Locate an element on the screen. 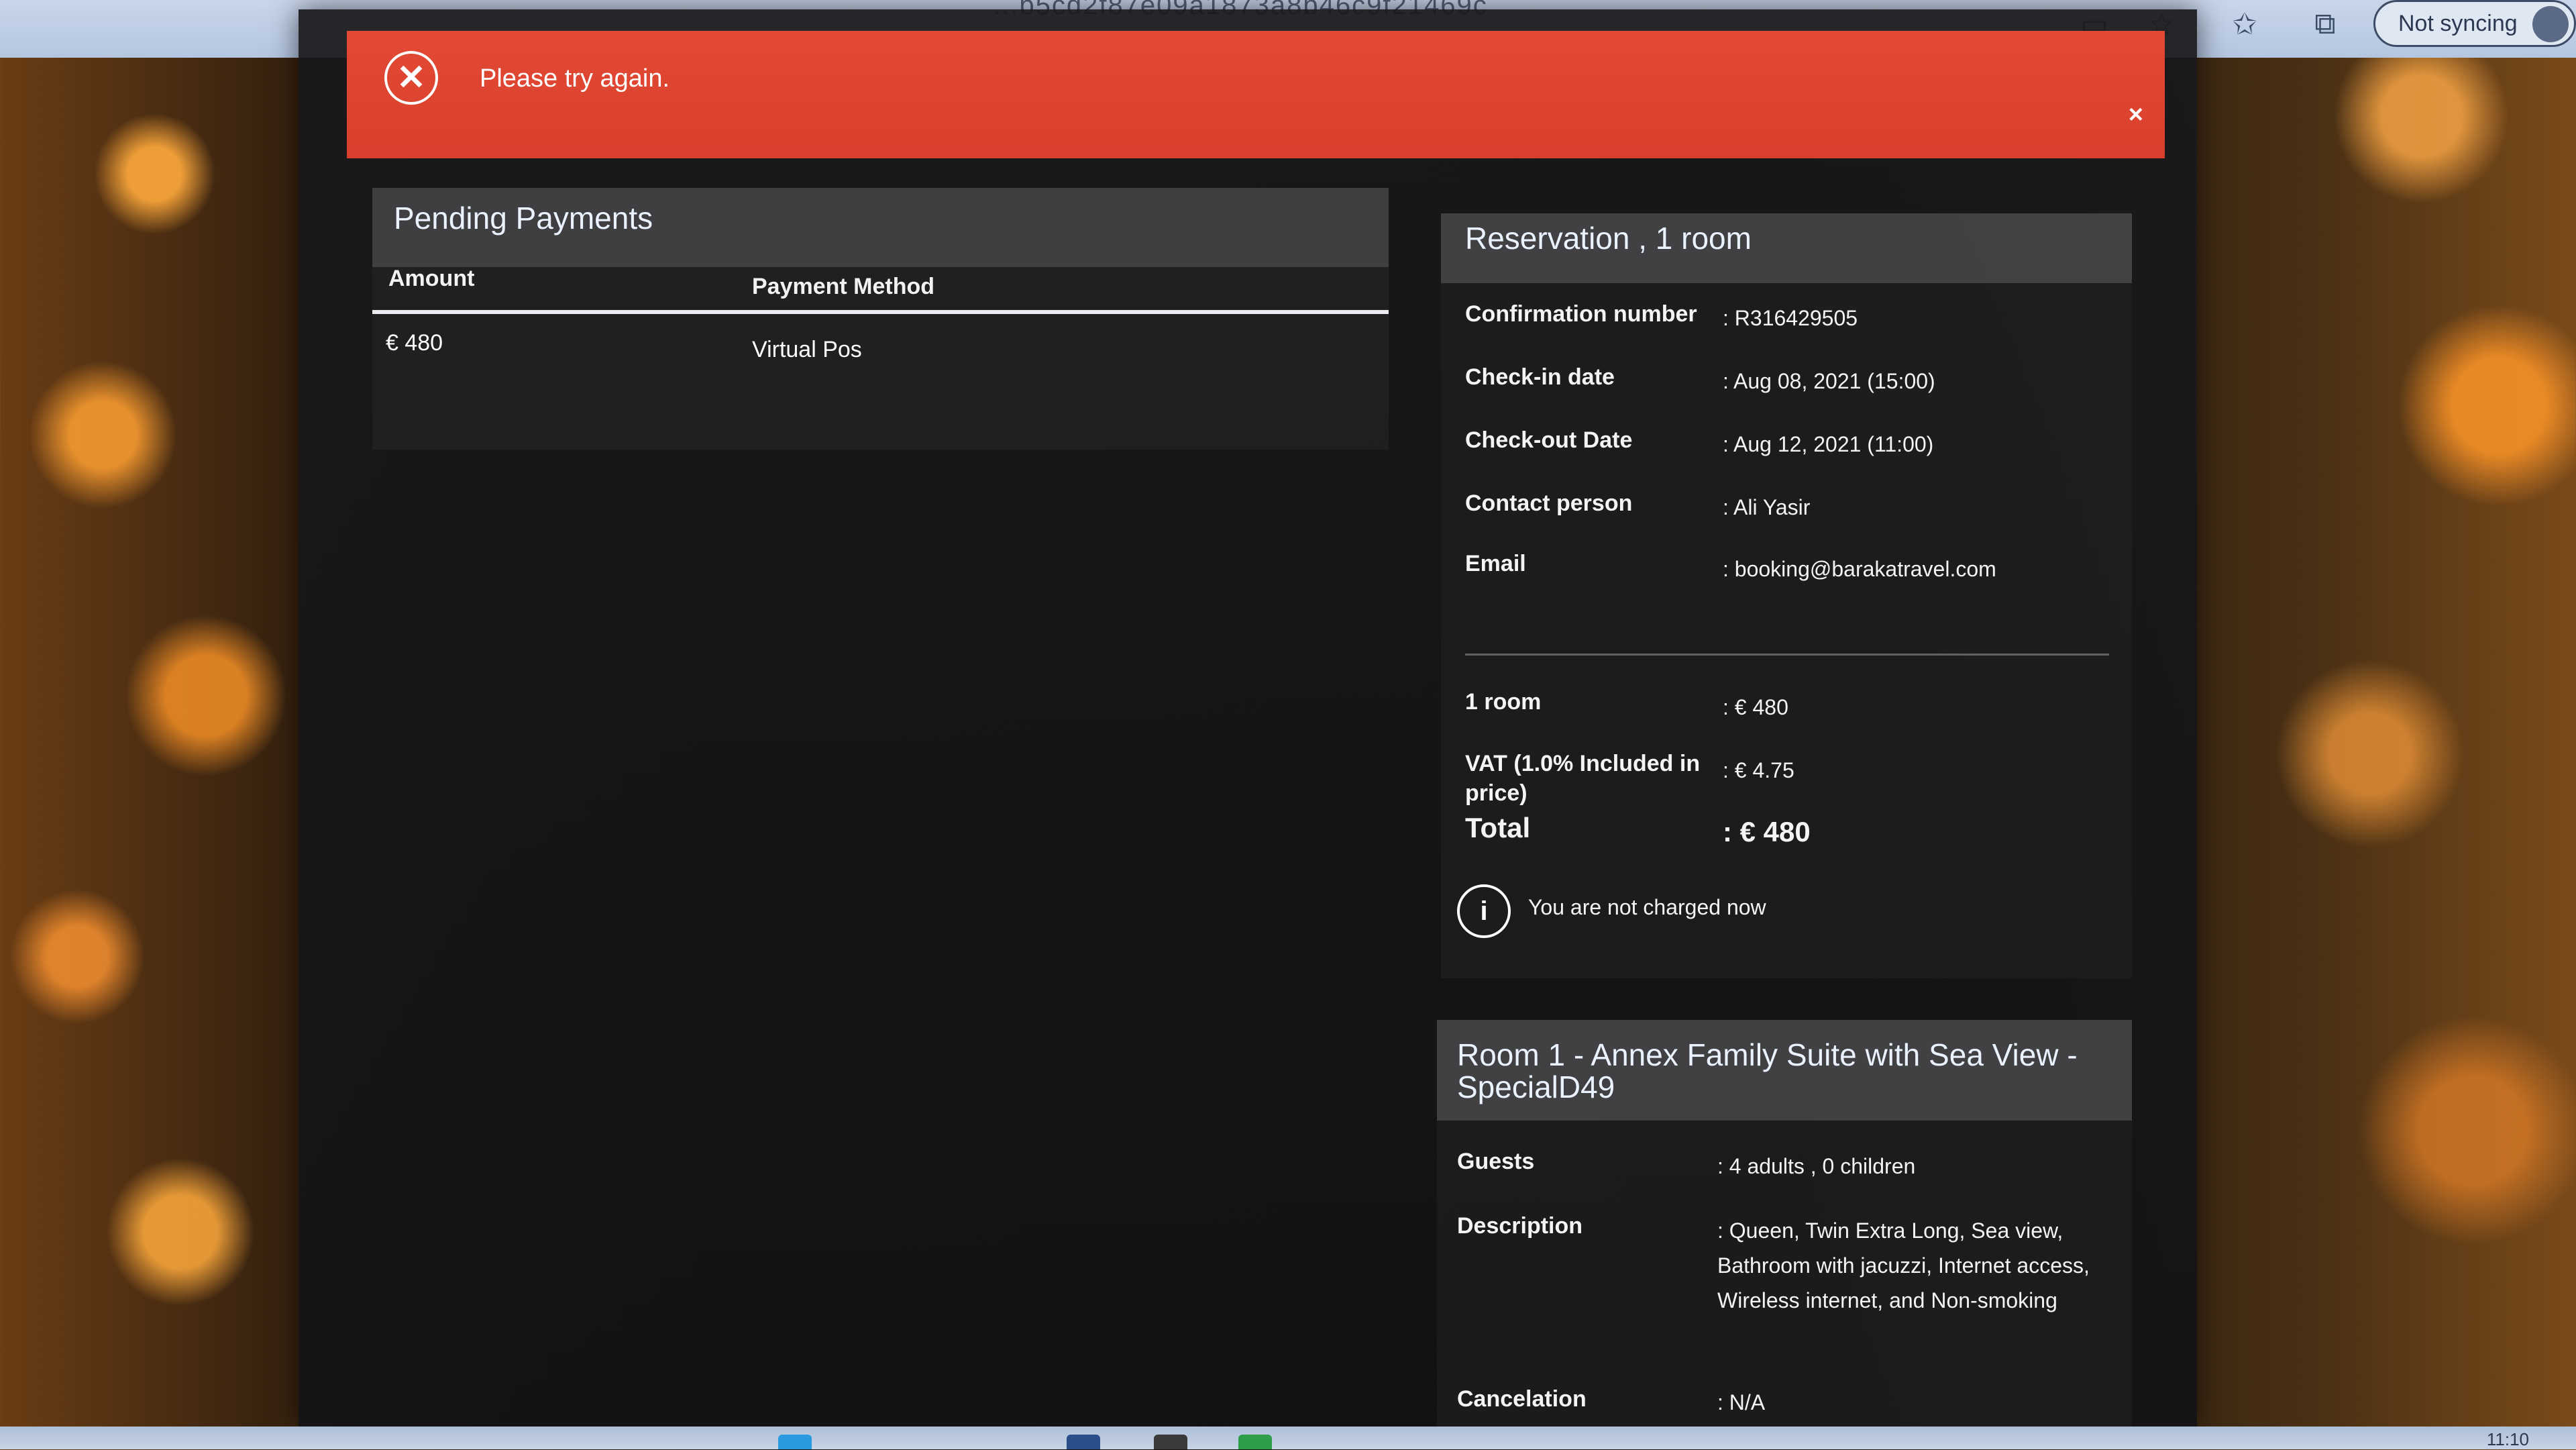 The width and height of the screenshot is (2576, 1450). pricing-divider is located at coordinates (1787, 655).